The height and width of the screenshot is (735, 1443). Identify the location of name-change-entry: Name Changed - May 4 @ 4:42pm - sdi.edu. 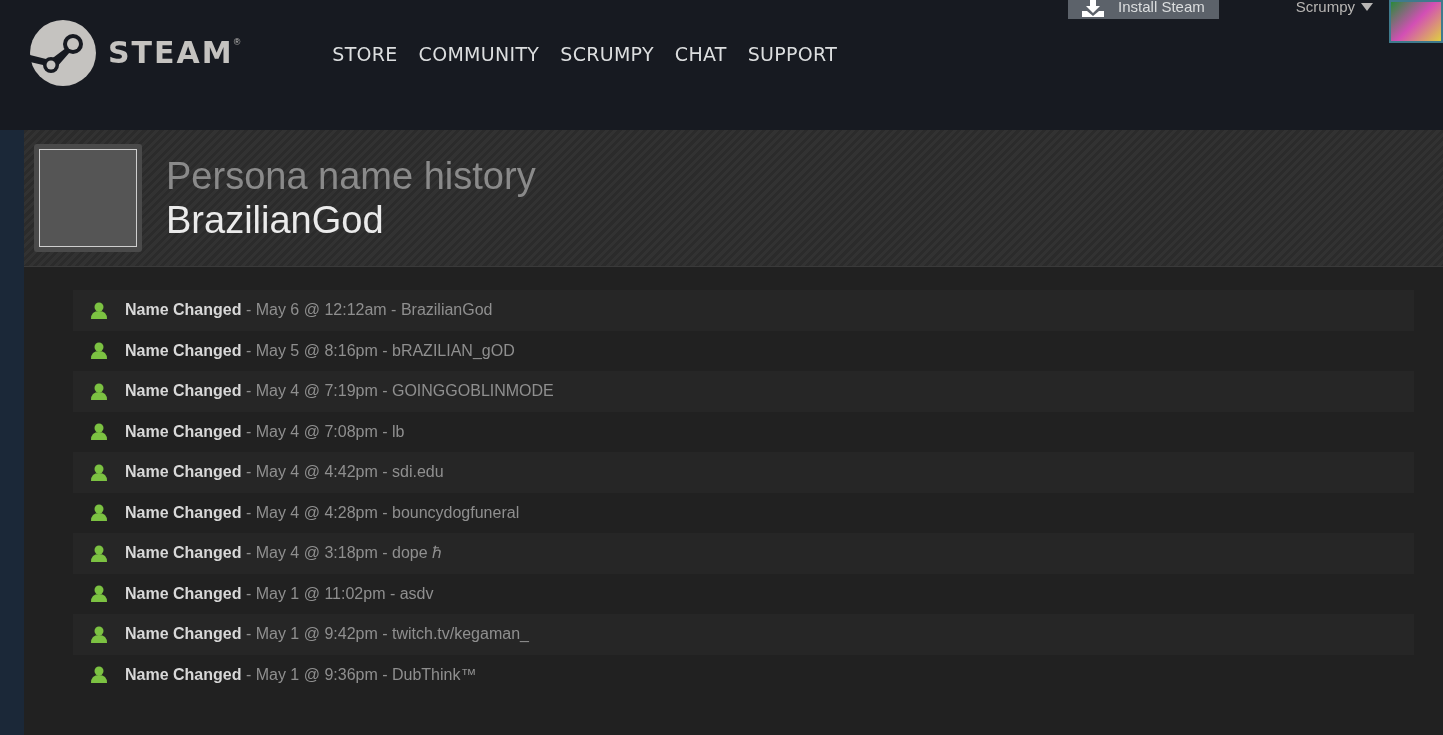
(284, 472).